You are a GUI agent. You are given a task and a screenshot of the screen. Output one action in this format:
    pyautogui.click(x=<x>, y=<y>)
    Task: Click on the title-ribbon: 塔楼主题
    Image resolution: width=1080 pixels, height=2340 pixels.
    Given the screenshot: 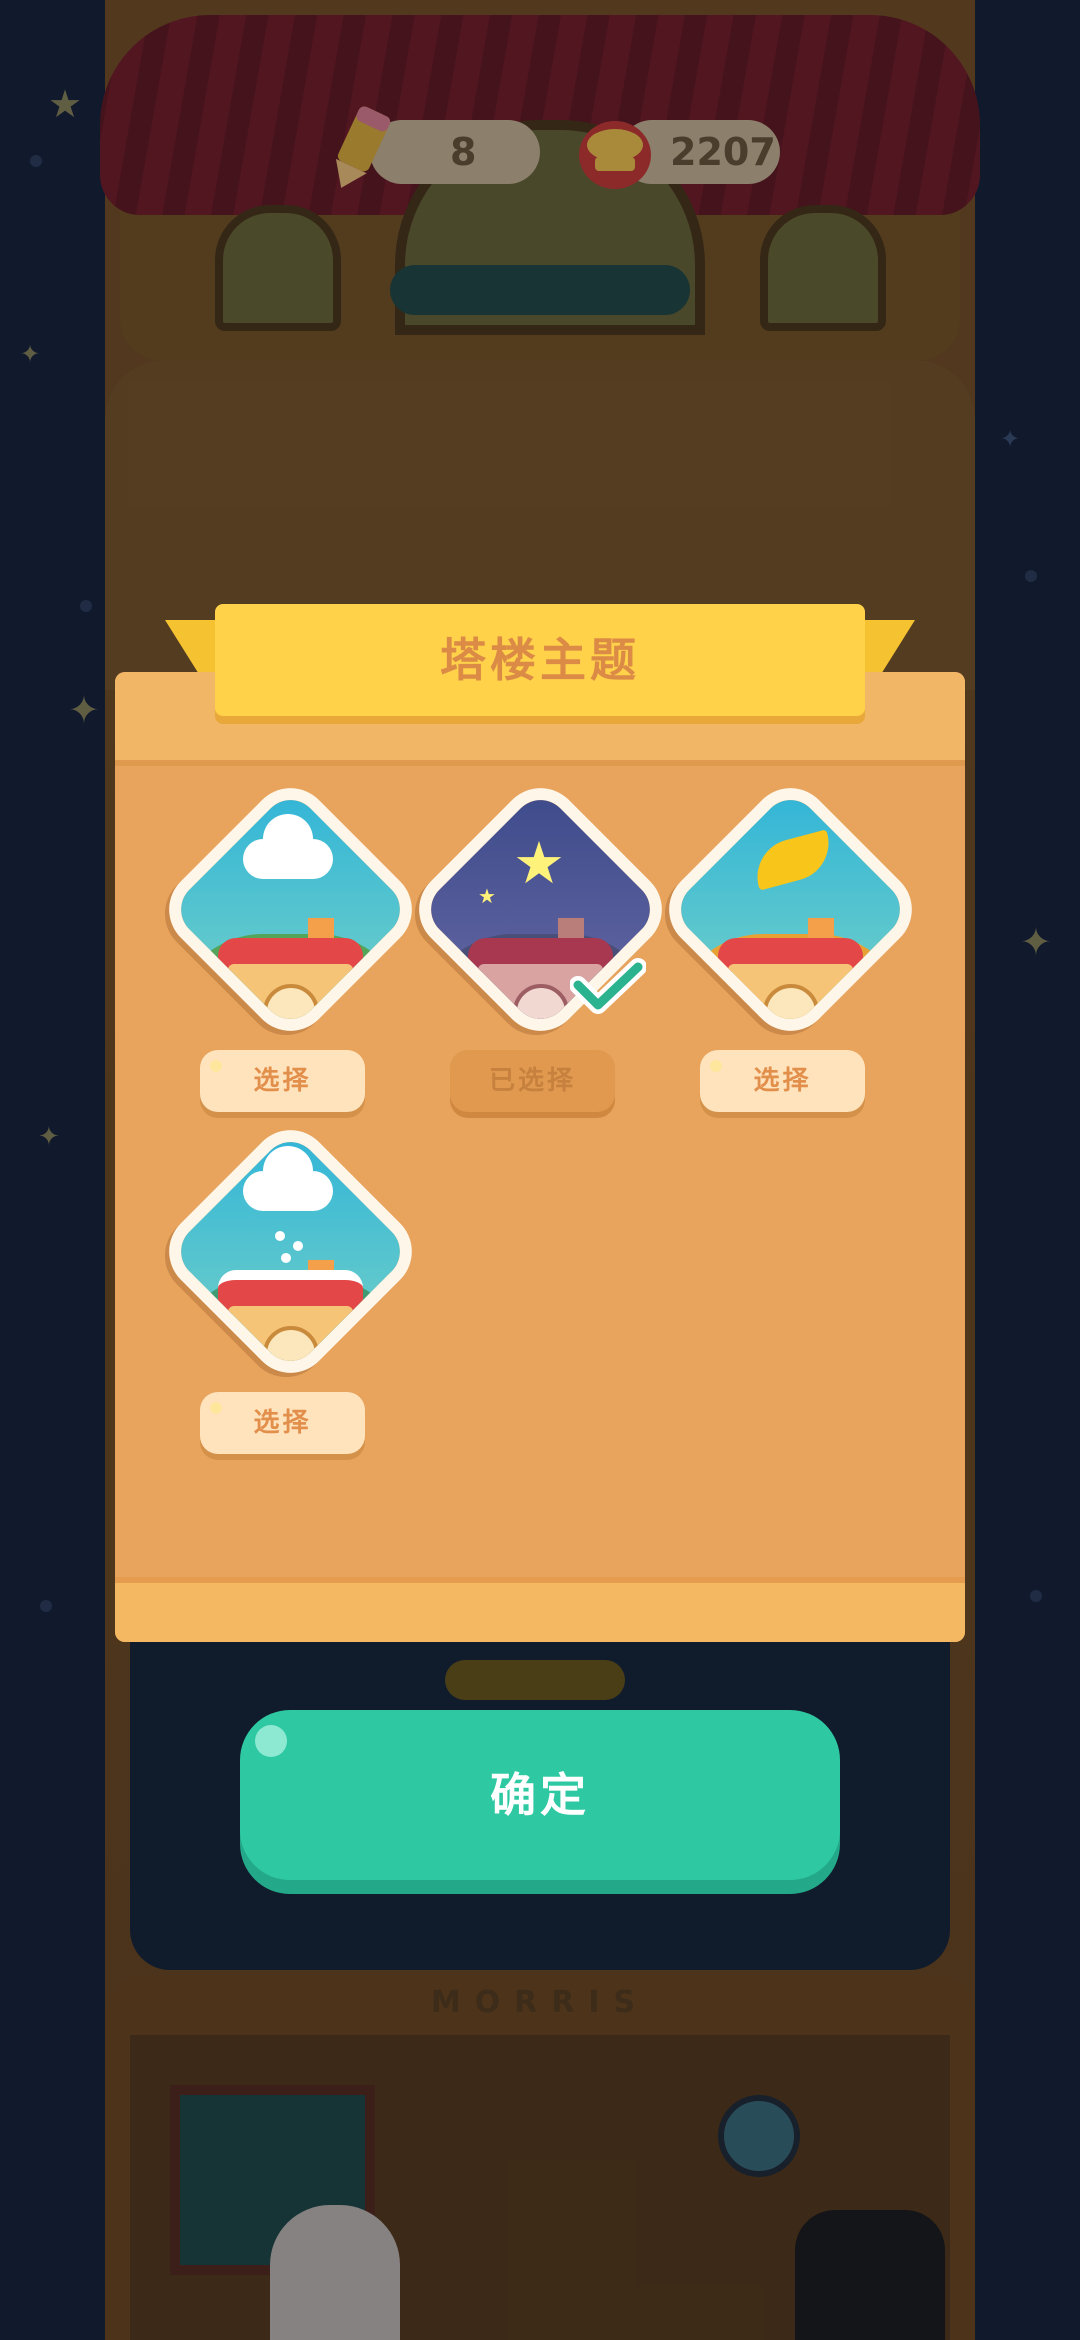 What is the action you would take?
    pyautogui.click(x=540, y=660)
    